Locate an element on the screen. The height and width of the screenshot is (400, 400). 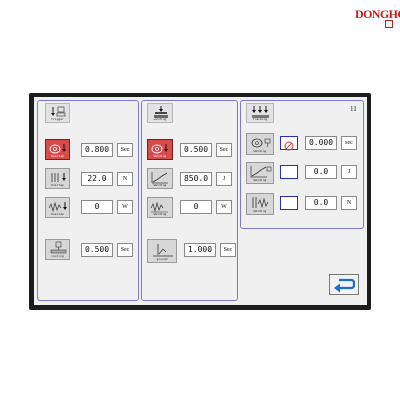
ground-icon: ground is located at coordinates (162, 251).